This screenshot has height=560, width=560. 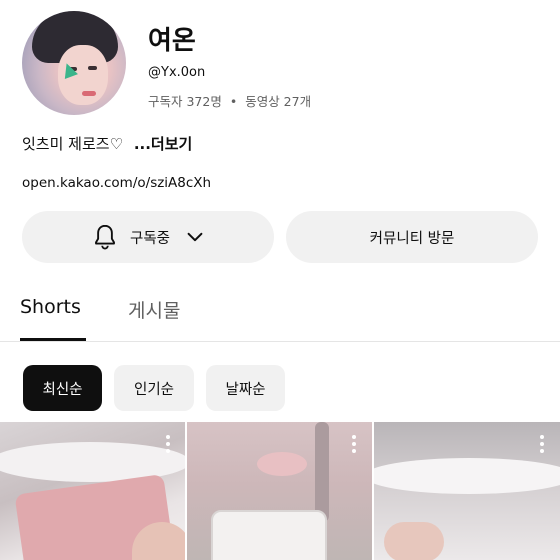 I want to click on chevron-down-icon, so click(x=195, y=237).